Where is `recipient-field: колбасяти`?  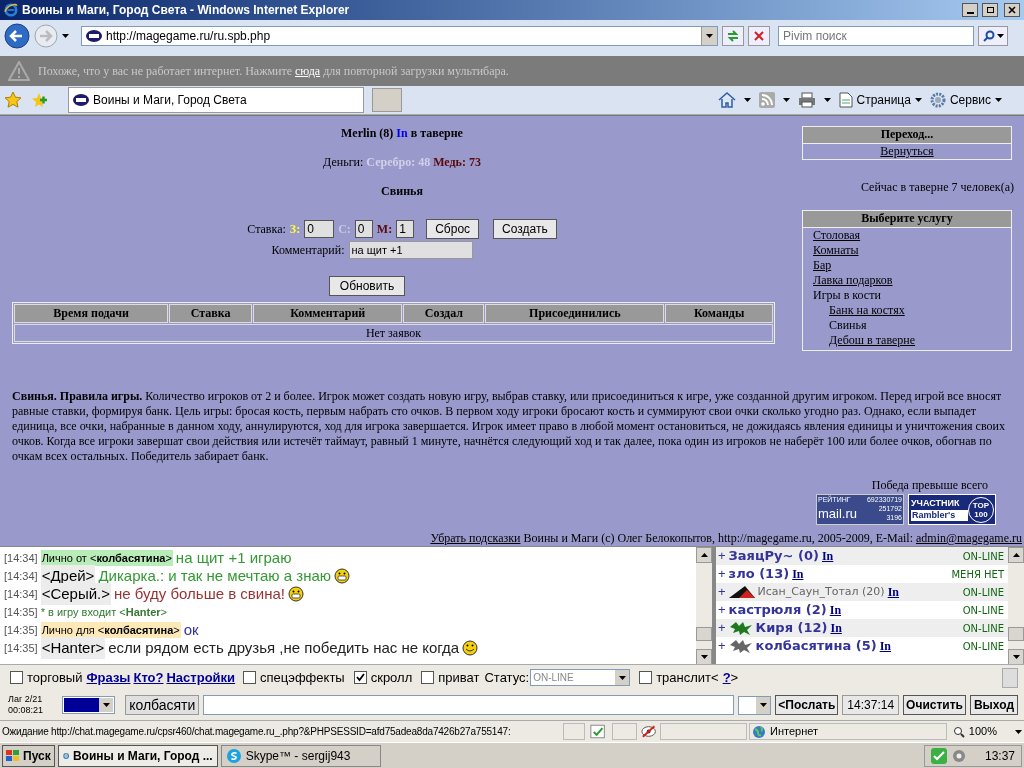
recipient-field: колбасяти is located at coordinates (162, 705).